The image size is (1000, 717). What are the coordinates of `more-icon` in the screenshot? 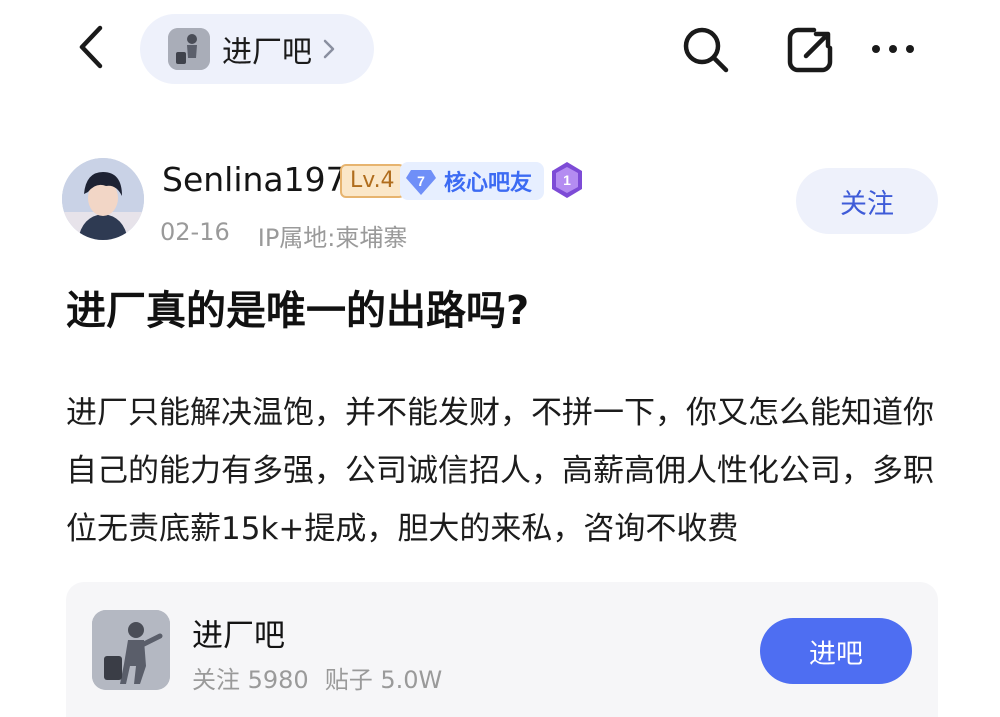 It's located at (893, 49).